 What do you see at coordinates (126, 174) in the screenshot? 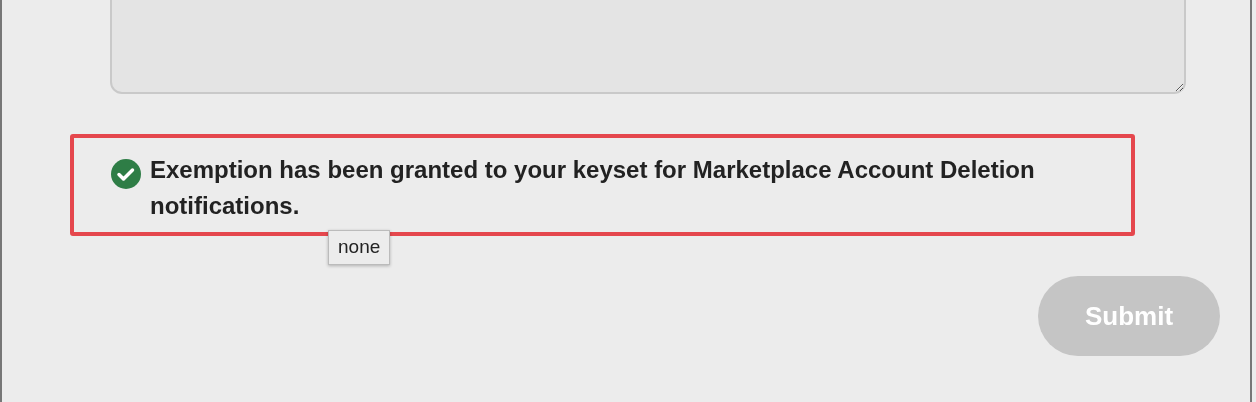
I see `check-circle-icon` at bounding box center [126, 174].